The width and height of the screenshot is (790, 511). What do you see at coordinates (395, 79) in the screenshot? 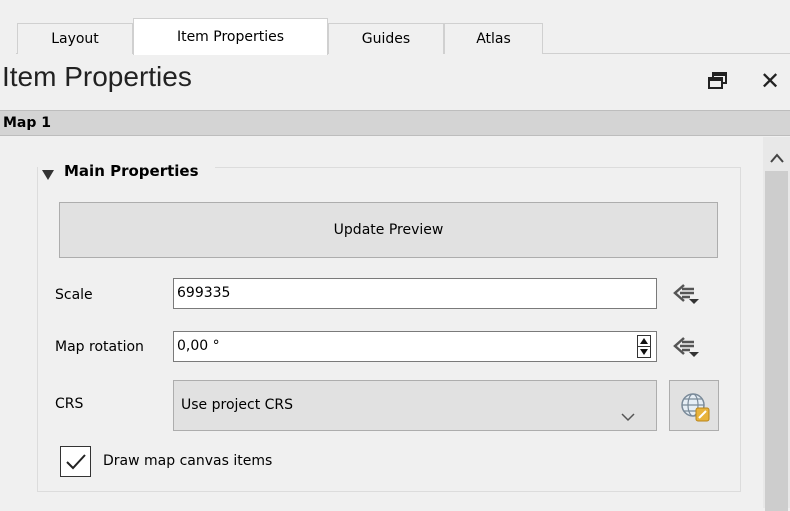
I see `dock-header: Item Properties ✕` at bounding box center [395, 79].